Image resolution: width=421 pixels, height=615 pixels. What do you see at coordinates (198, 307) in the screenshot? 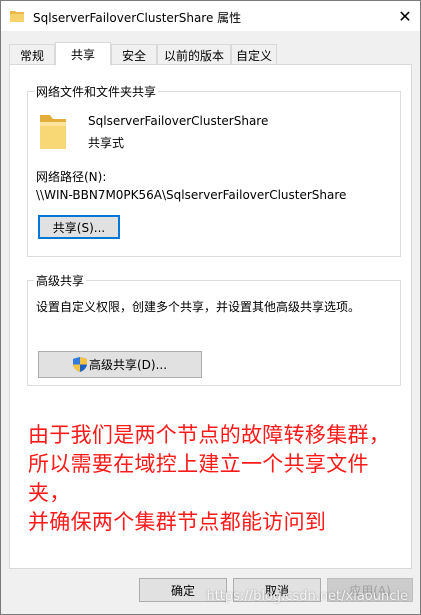
I see `advanced-share-description: 设置自定义权限，创建多个共享，并设置其他高级共享选项。` at bounding box center [198, 307].